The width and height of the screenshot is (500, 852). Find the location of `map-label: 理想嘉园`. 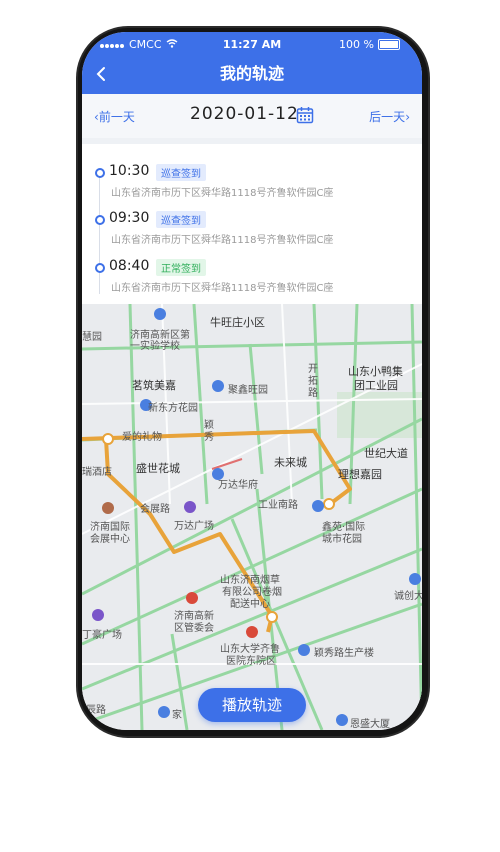

map-label: 理想嘉园 is located at coordinates (360, 474).